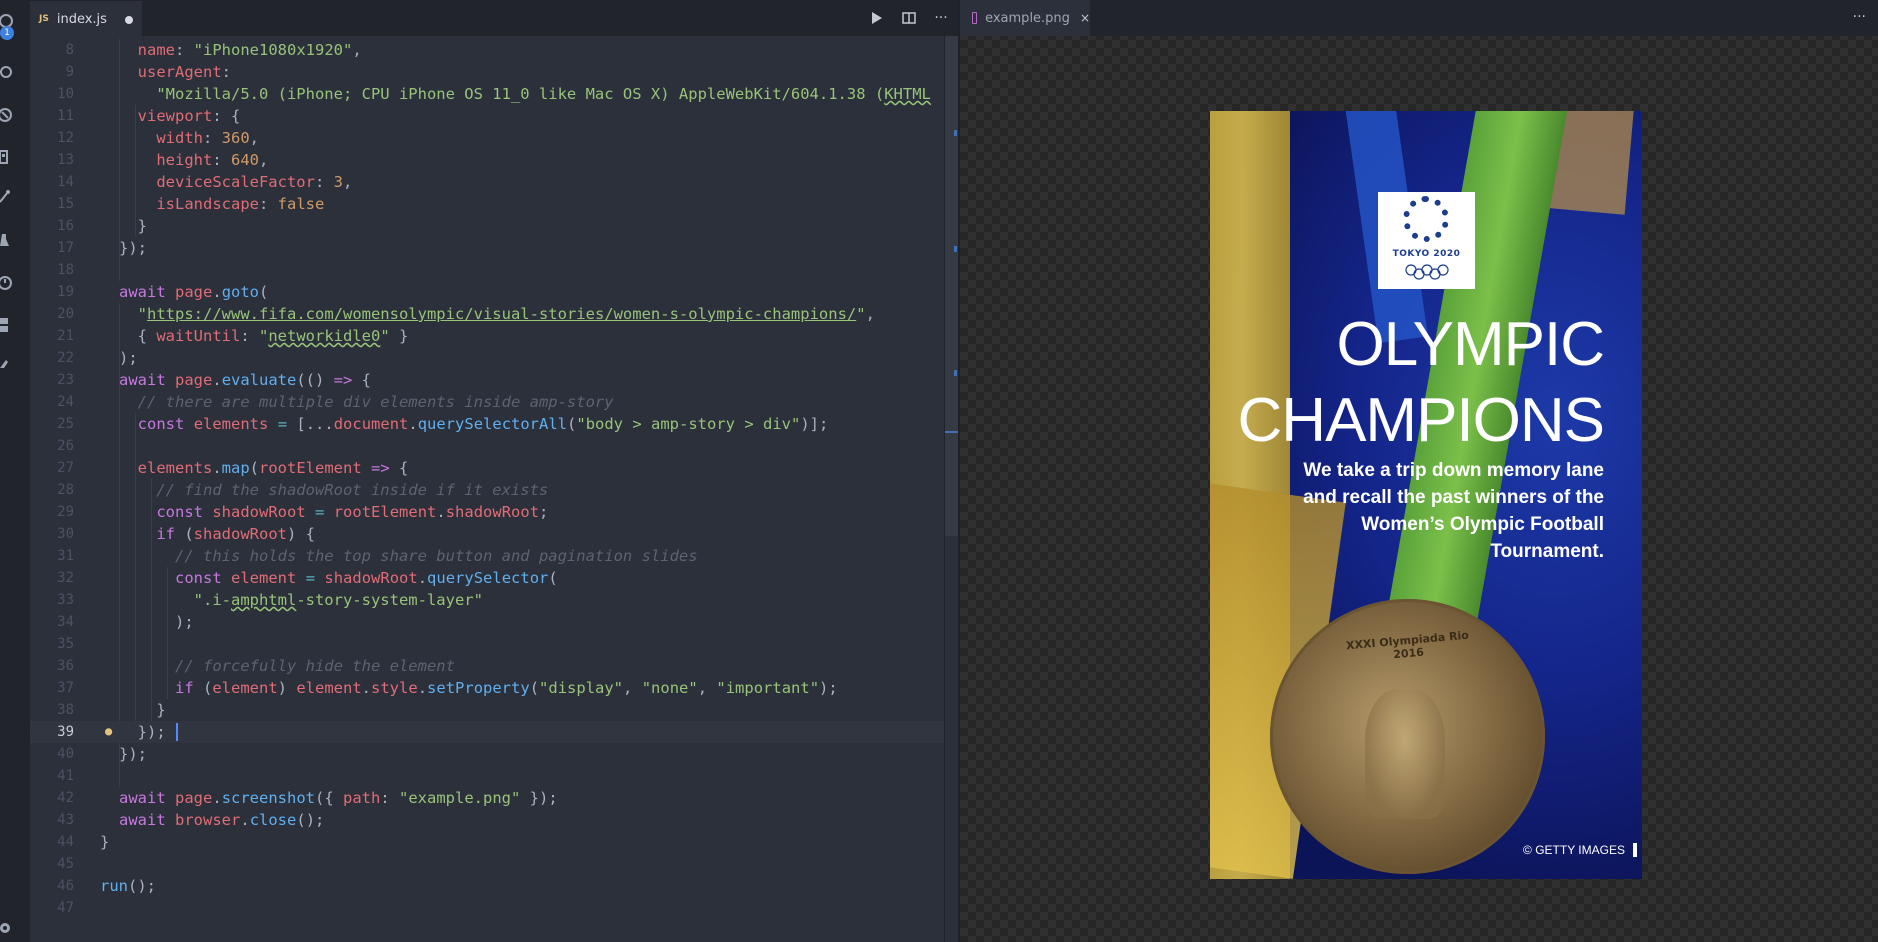  Describe the element at coordinates (489, 226) in the screenshot. I see `code-line: 16 }` at that location.